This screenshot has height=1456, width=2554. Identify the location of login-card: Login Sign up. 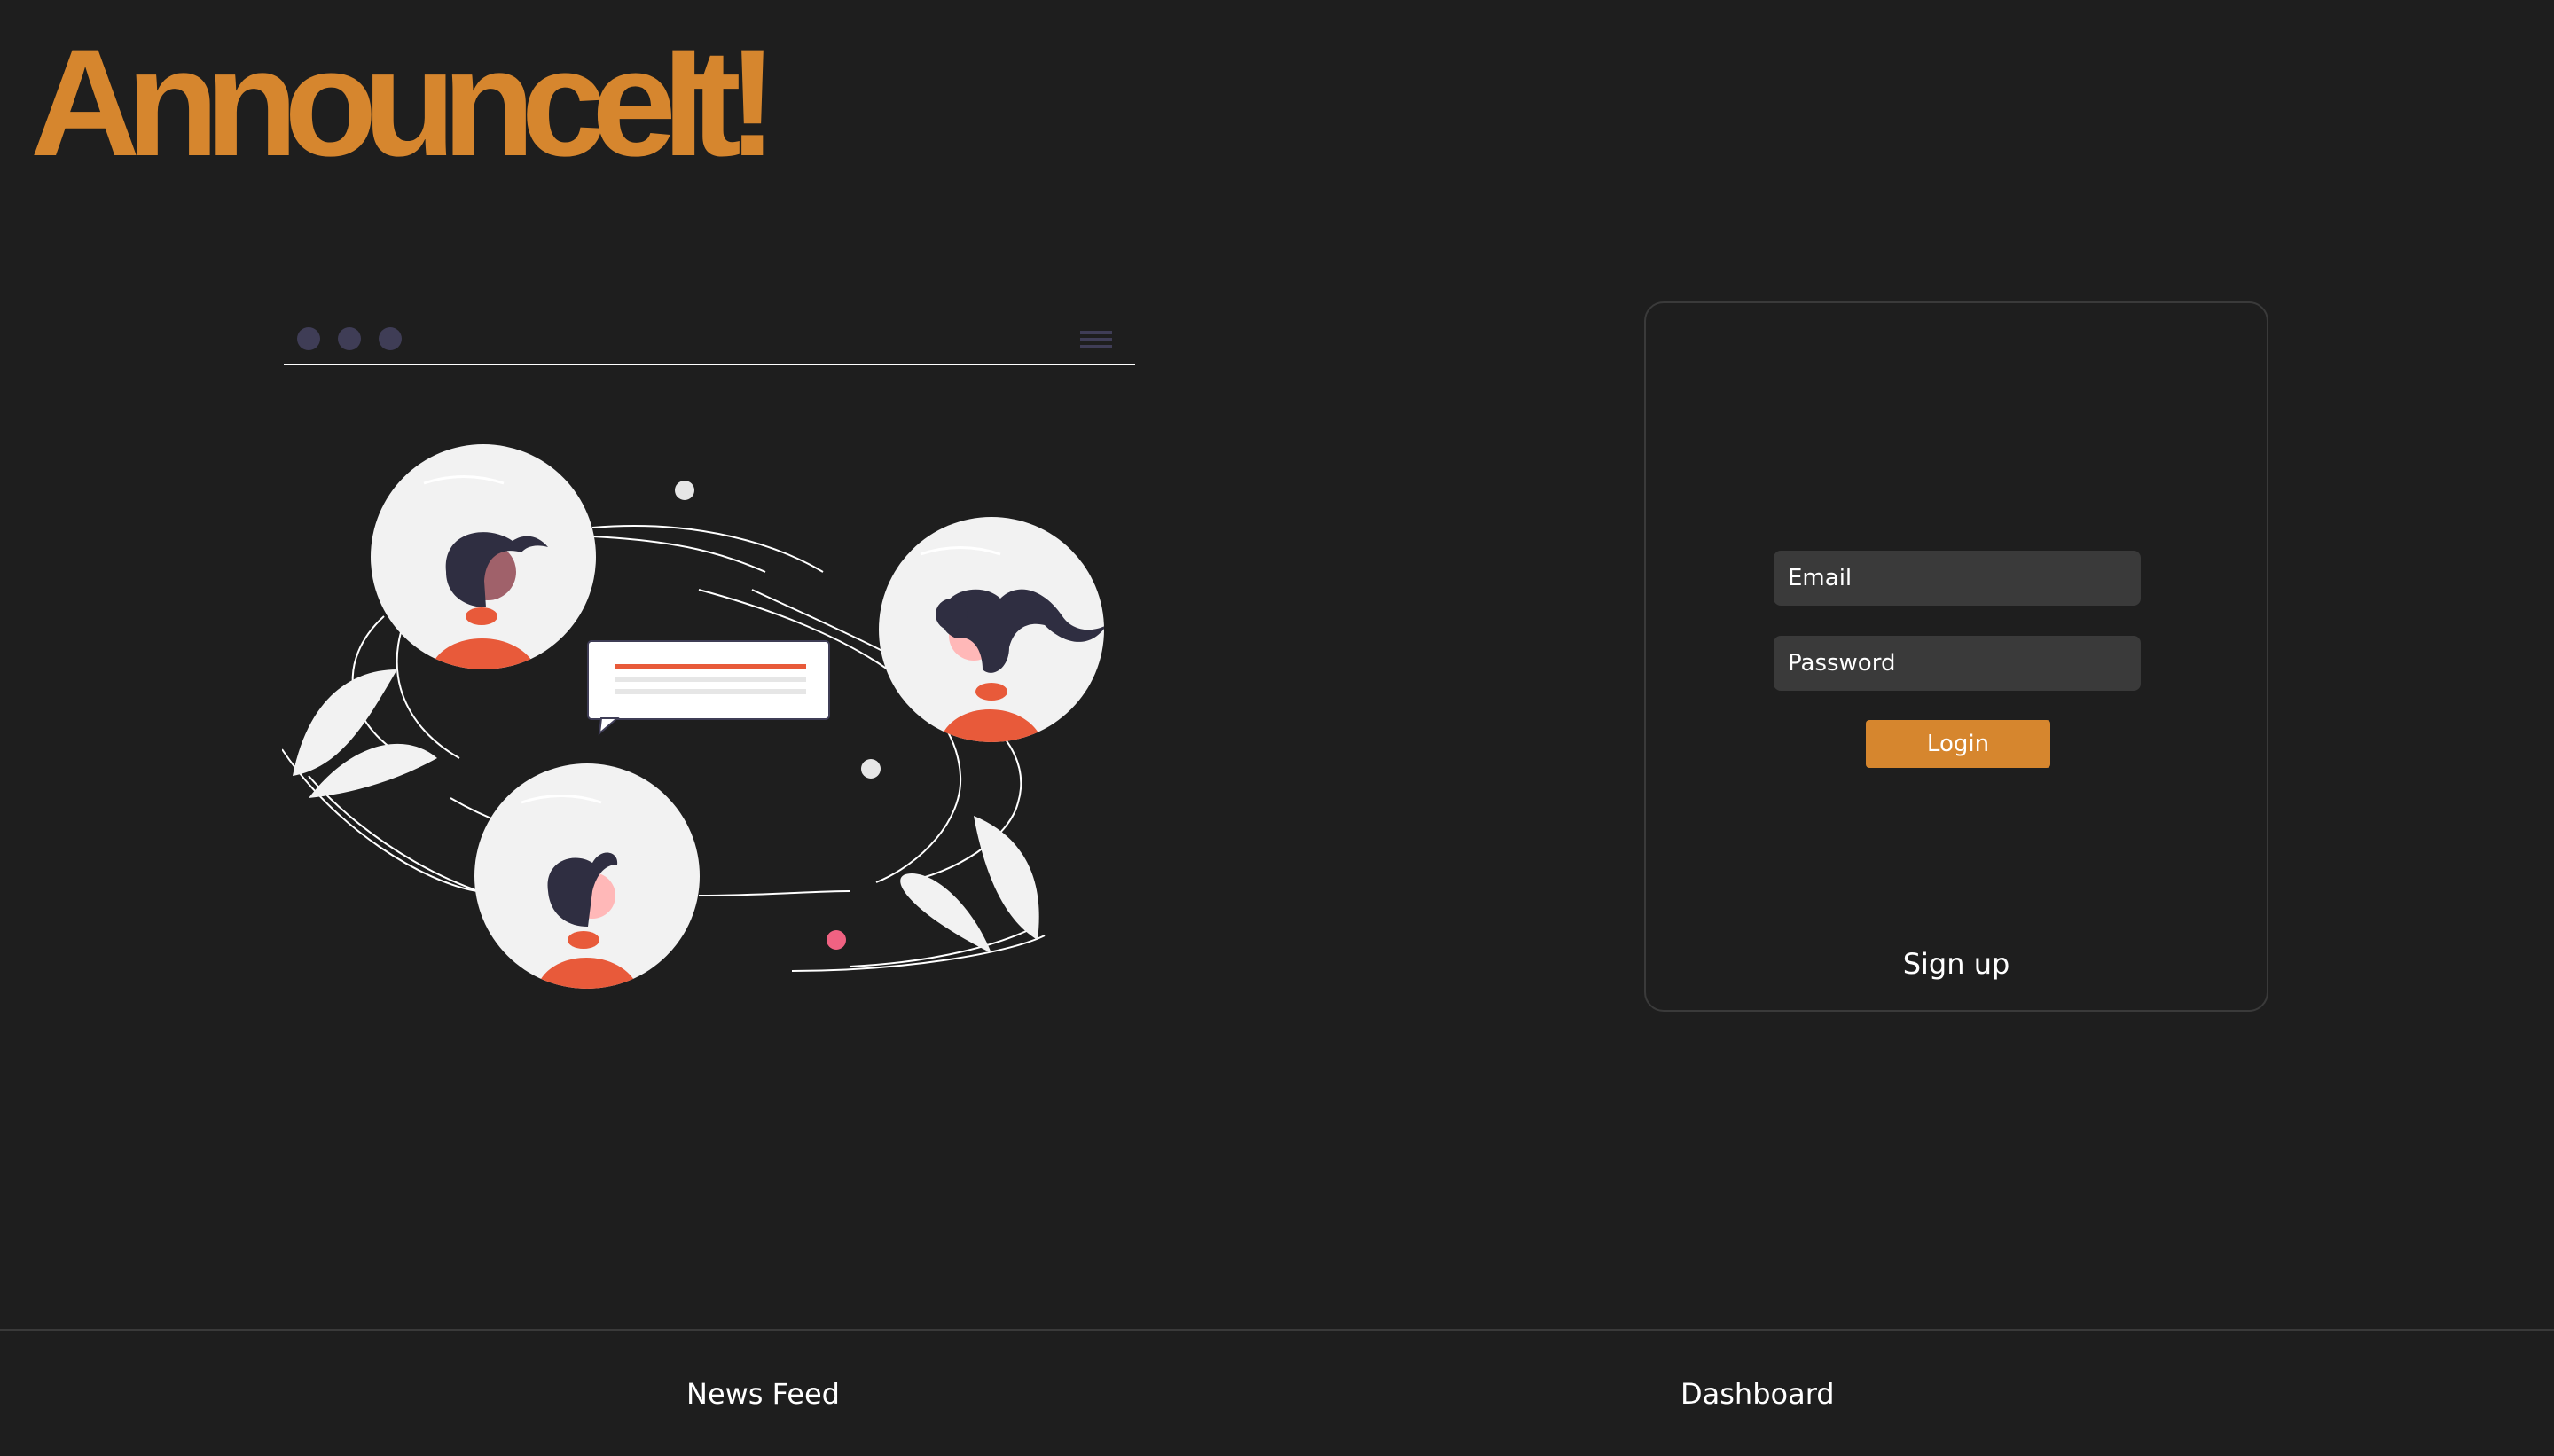
(1956, 656).